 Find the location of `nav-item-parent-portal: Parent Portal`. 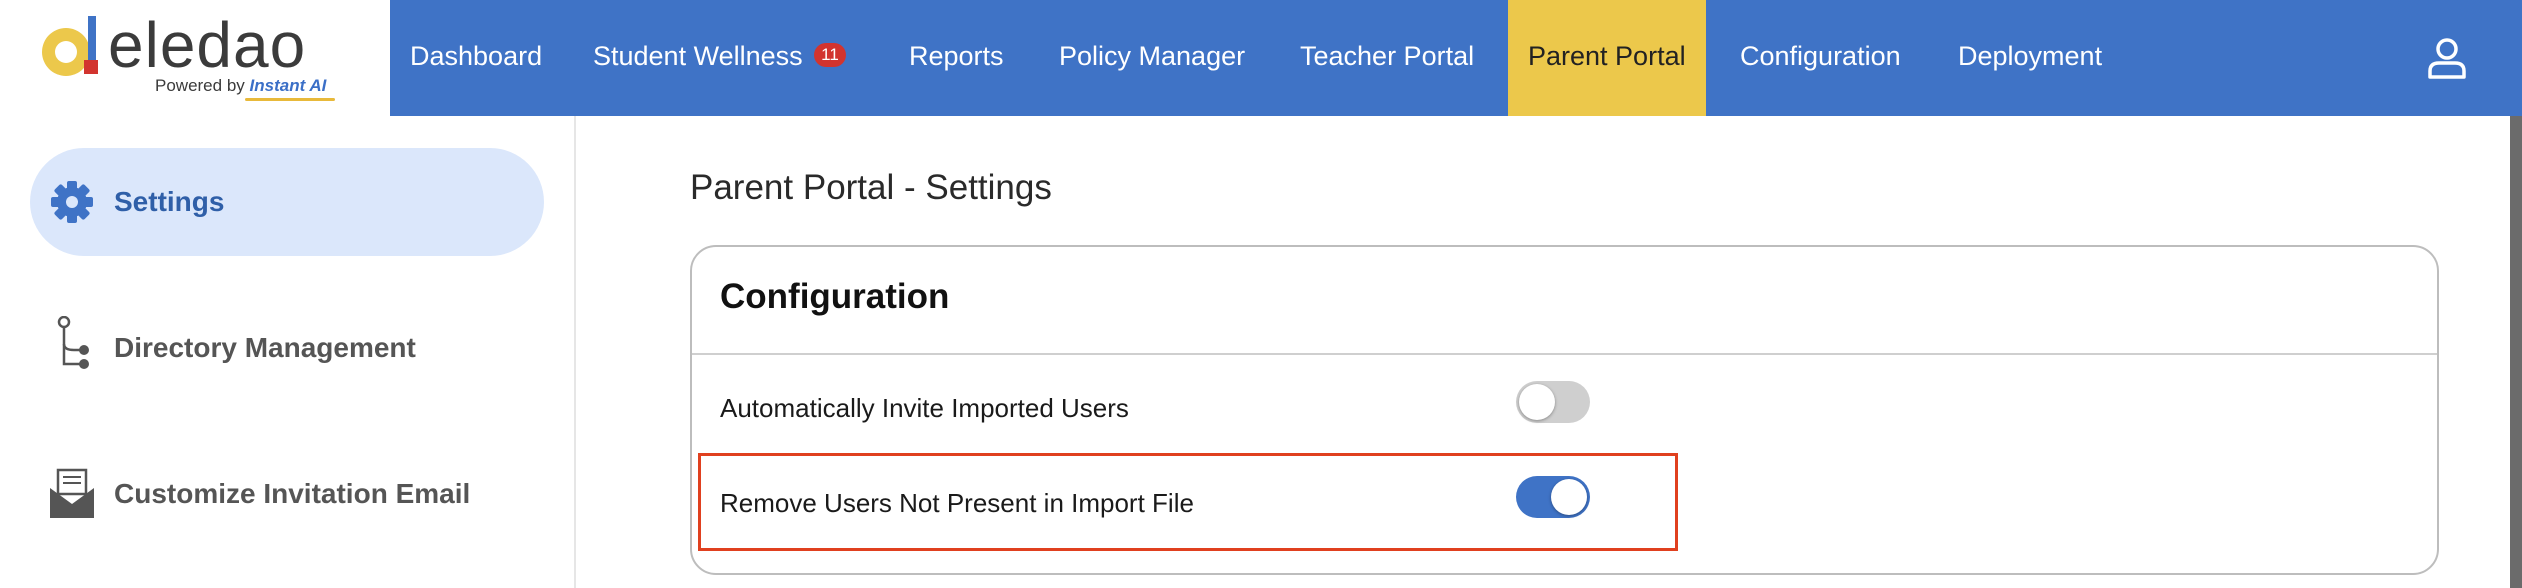

nav-item-parent-portal: Parent Portal is located at coordinates (1607, 58).